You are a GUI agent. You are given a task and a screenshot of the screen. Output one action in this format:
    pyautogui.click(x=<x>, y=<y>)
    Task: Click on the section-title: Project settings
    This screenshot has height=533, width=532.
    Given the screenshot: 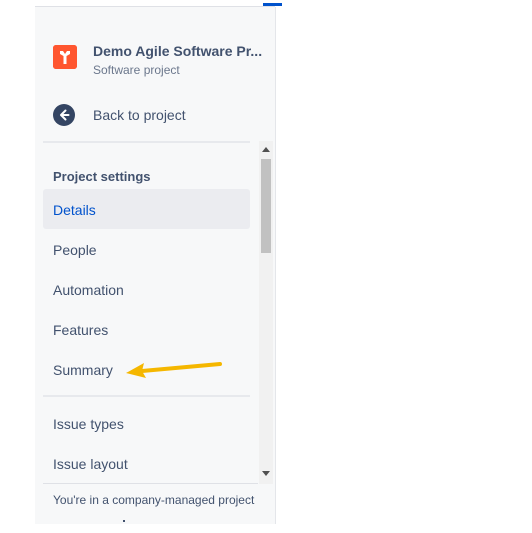 What is the action you would take?
    pyautogui.click(x=102, y=176)
    